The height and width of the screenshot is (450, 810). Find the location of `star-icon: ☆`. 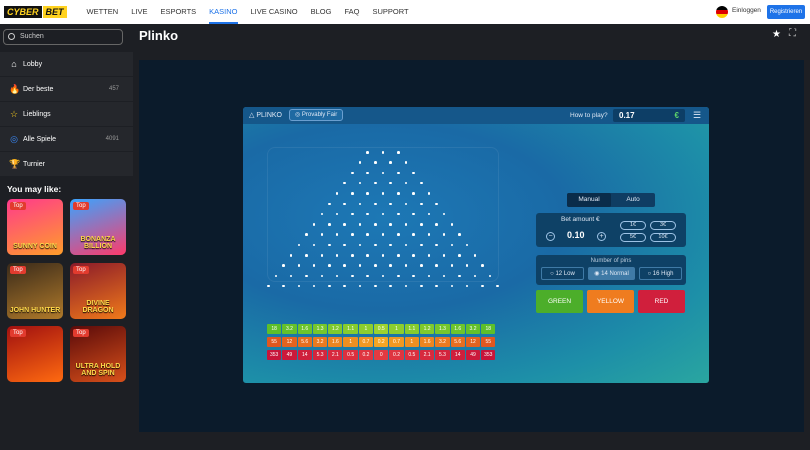

star-icon: ☆ is located at coordinates (14, 113).